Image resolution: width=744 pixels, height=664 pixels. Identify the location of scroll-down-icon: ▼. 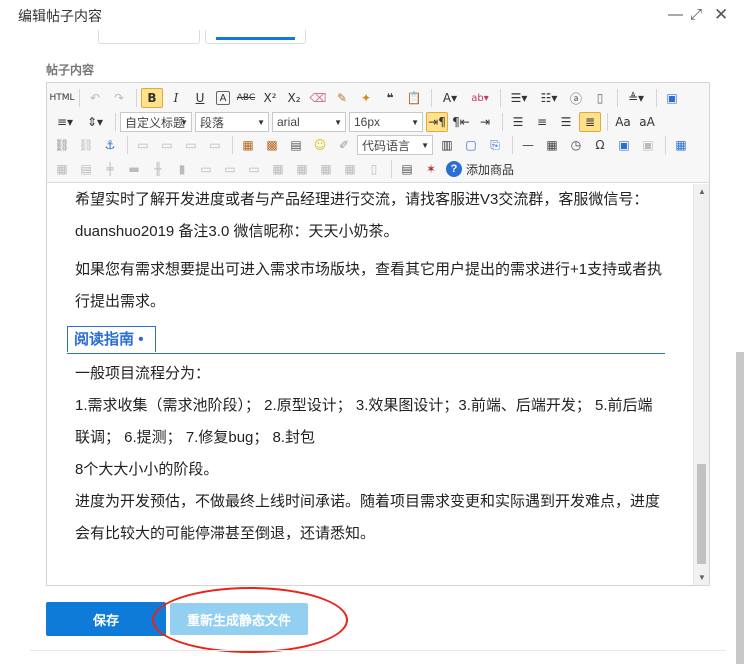
(702, 577).